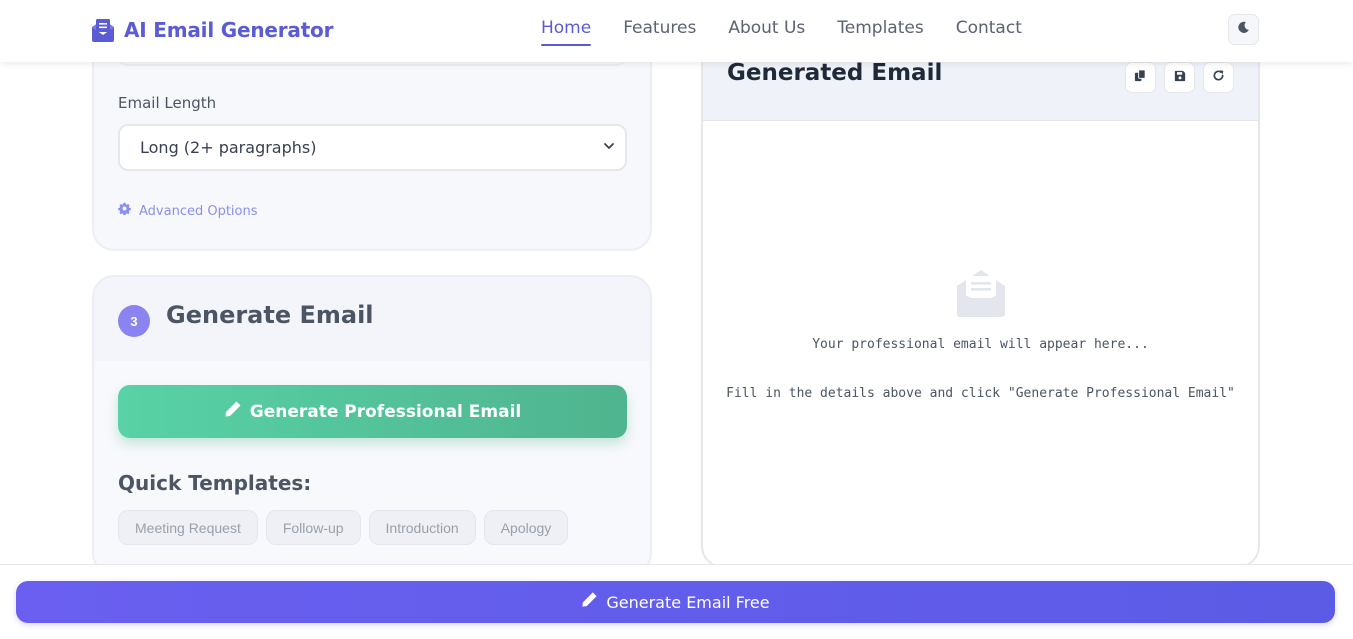 This screenshot has width=1353, height=639. I want to click on save-button, so click(1179, 77).